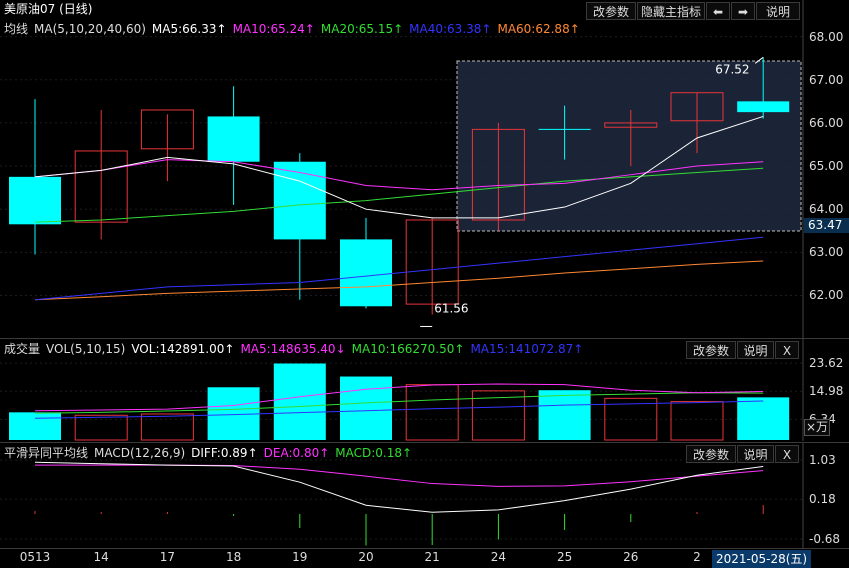 This screenshot has height=568, width=849. I want to click on date-tick-label: 18, so click(233, 557).